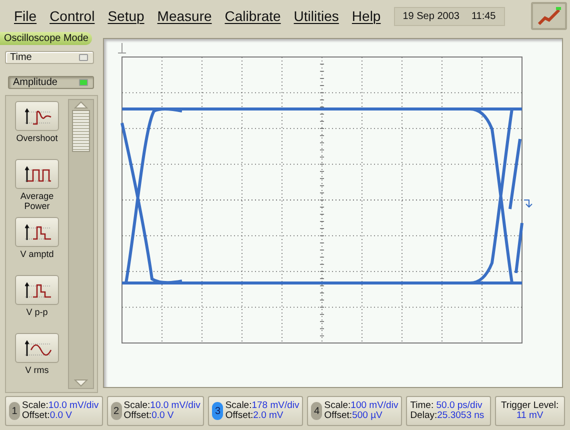 Image resolution: width=570 pixels, height=430 pixels. What do you see at coordinates (116, 411) in the screenshot?
I see `channel-number: 2` at bounding box center [116, 411].